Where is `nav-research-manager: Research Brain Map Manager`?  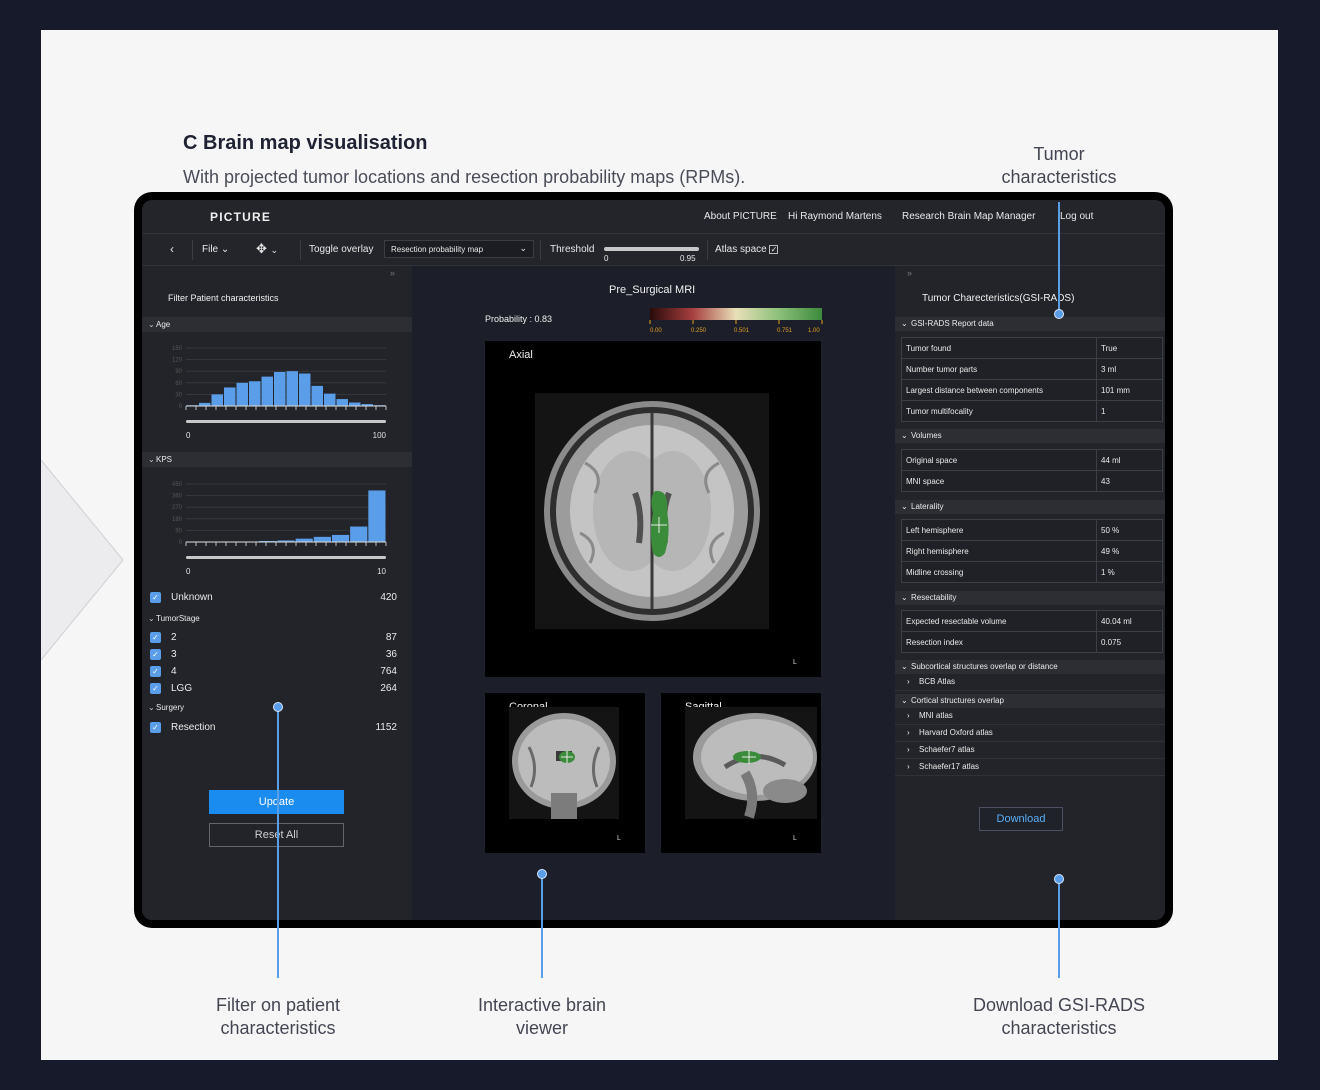
nav-research-manager: Research Brain Map Manager is located at coordinates (968, 216).